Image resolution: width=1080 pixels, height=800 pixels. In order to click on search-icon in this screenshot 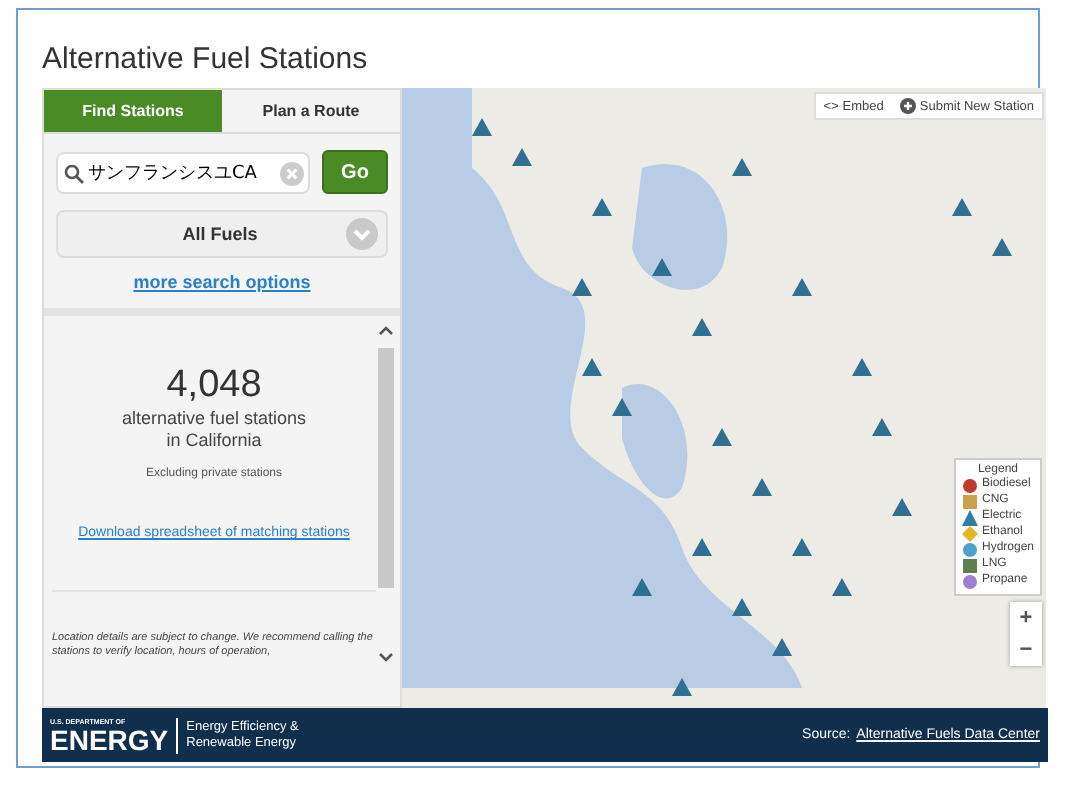, I will do `click(74, 173)`.